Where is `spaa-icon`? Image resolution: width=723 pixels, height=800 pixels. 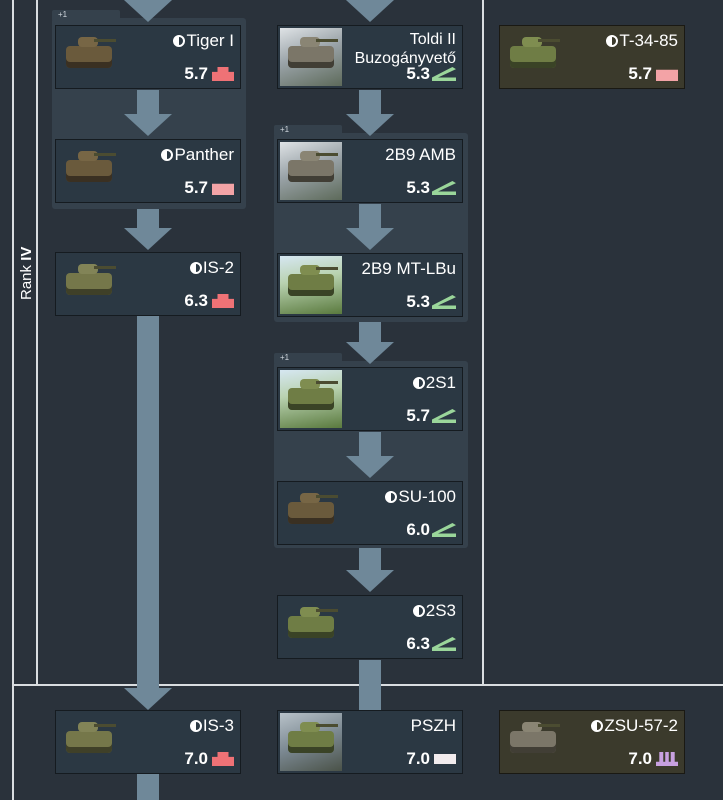
spaa-icon is located at coordinates (667, 759).